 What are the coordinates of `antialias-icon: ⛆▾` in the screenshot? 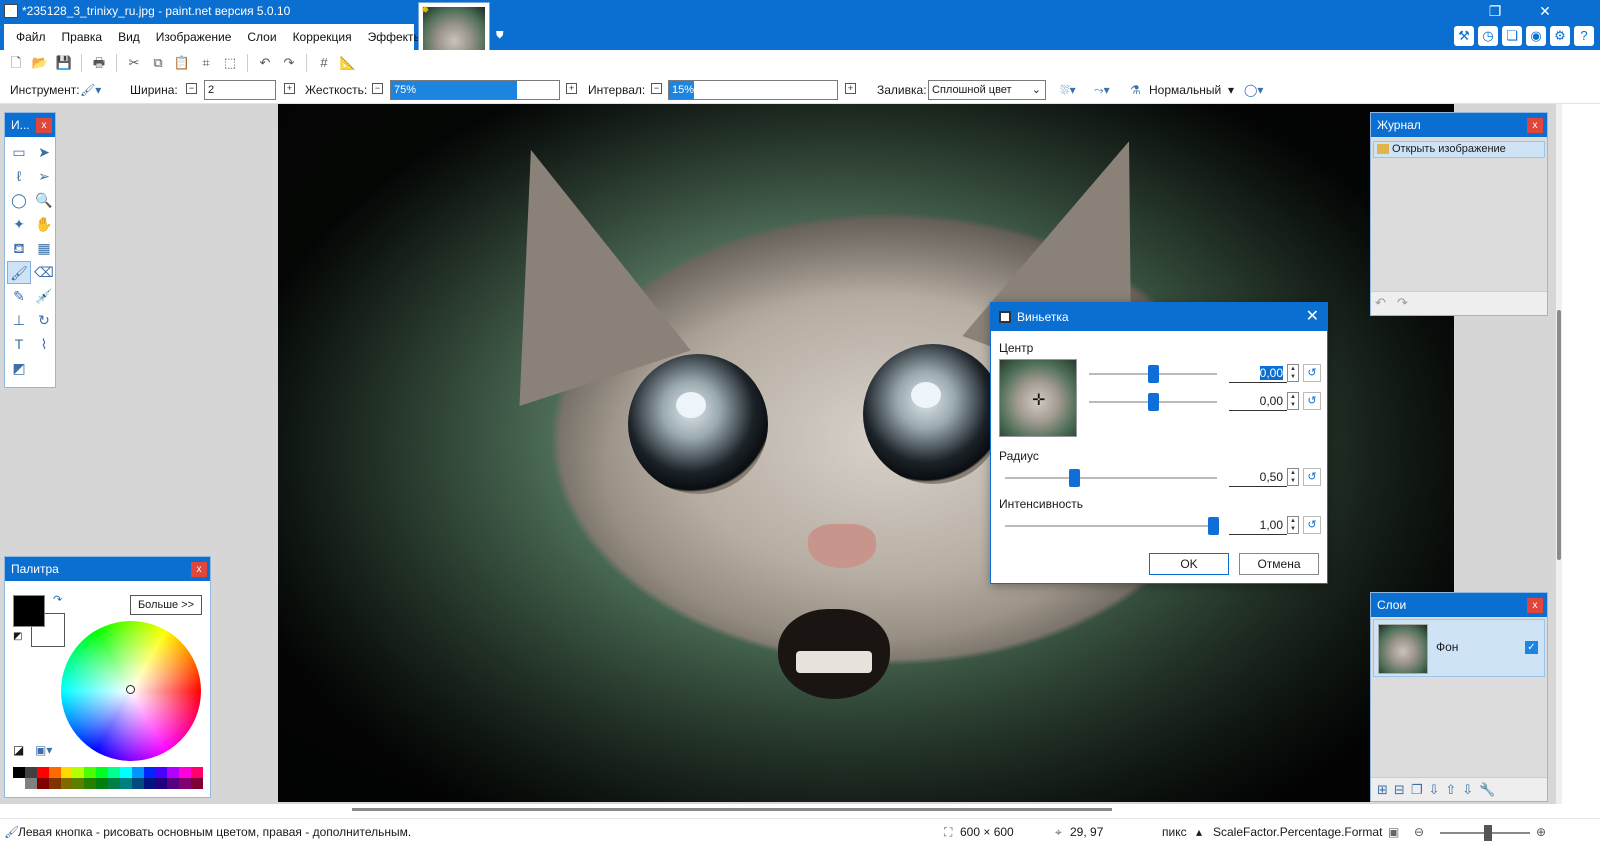 It's located at (1068, 90).